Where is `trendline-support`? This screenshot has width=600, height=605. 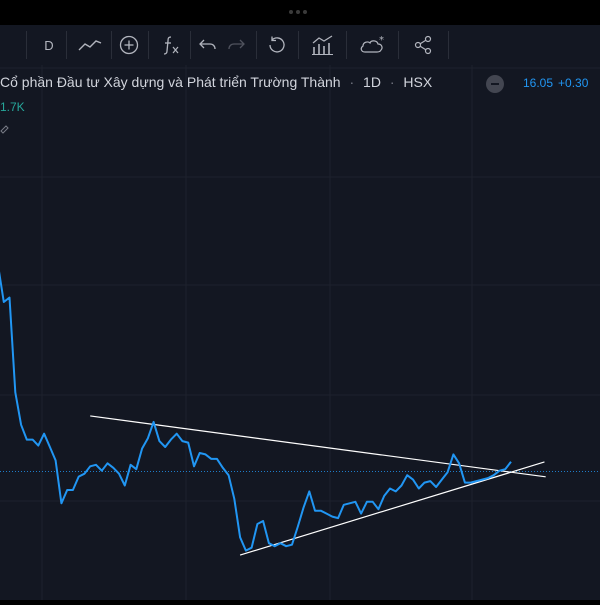 trendline-support is located at coordinates (392, 508).